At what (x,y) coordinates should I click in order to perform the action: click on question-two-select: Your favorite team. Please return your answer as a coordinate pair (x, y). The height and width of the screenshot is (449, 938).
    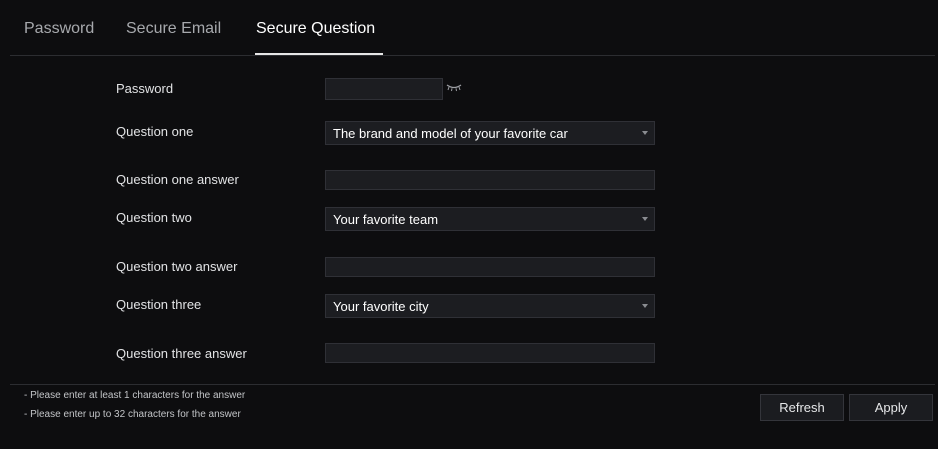
    Looking at the image, I should click on (490, 219).